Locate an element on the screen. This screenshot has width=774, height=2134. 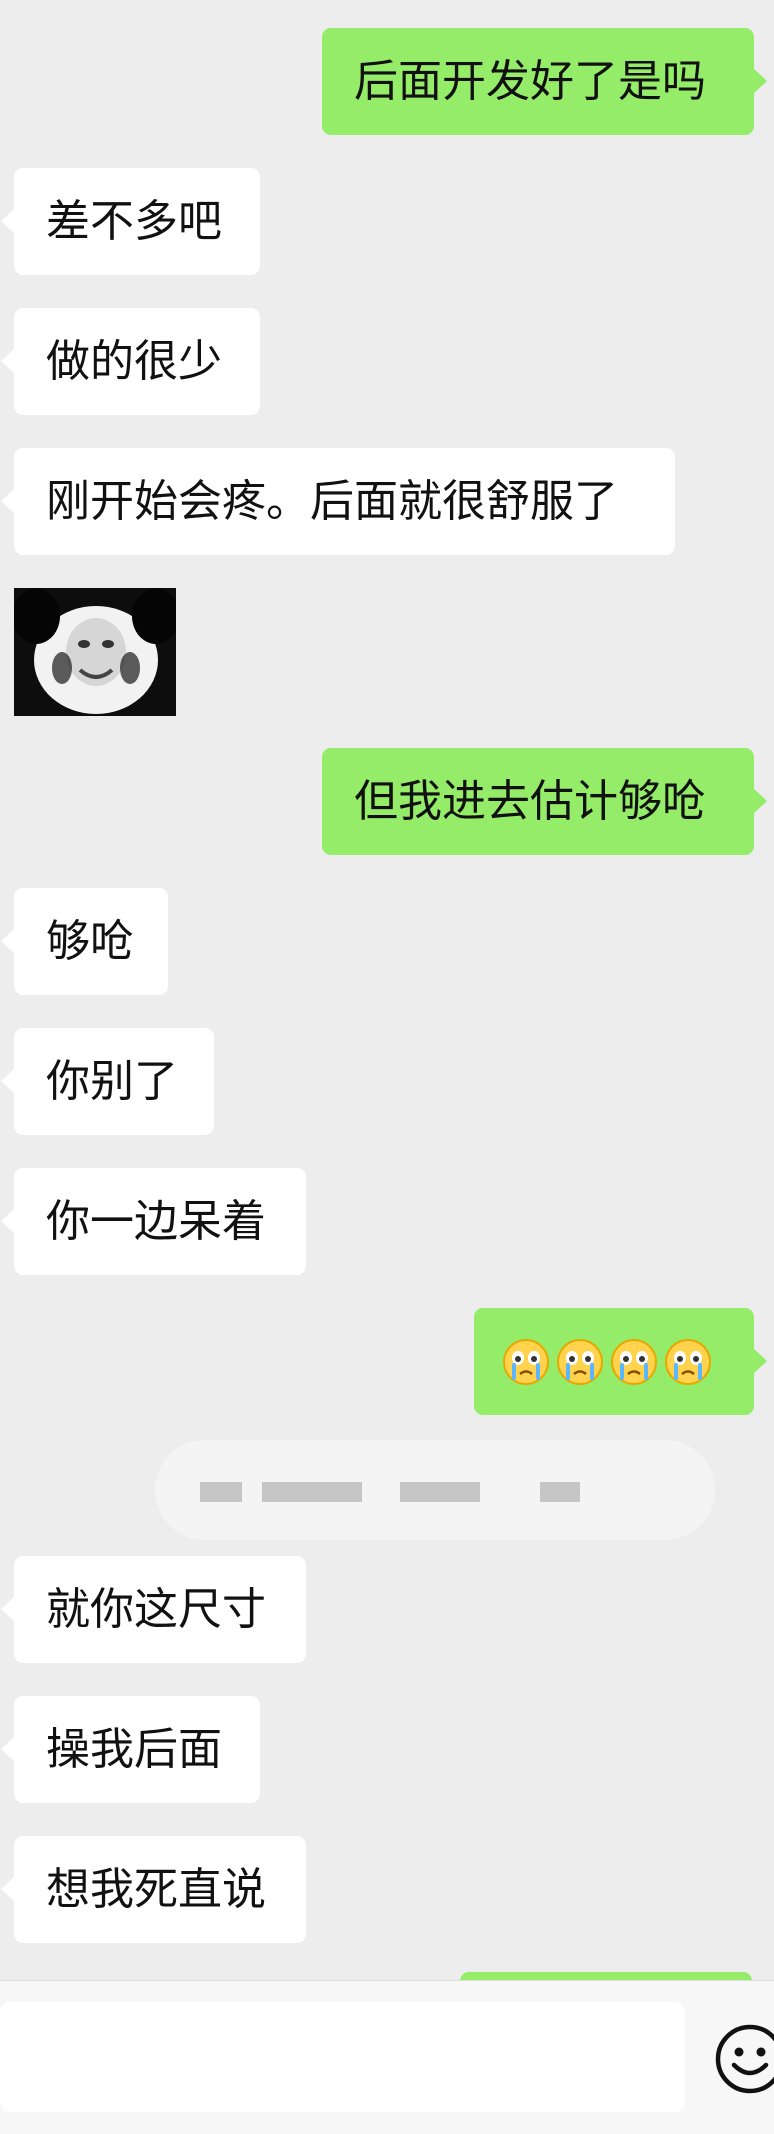
message-bubble-outgoing: 后面开发好了是吗 is located at coordinates (544, 81).